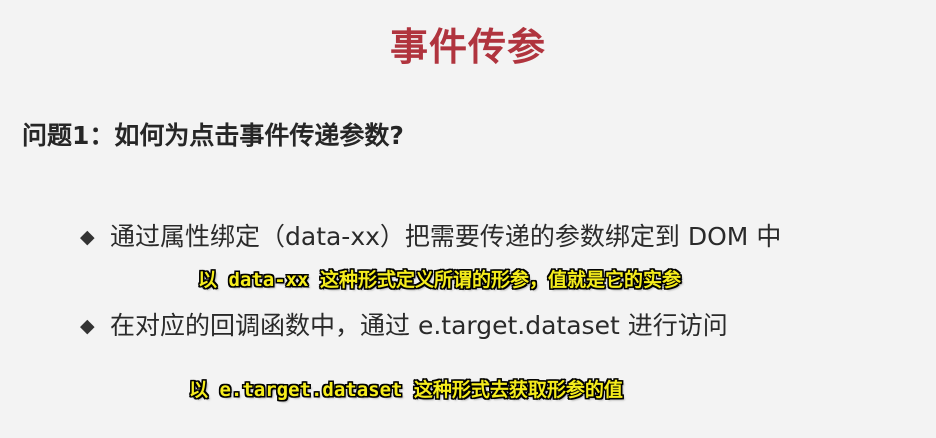  I want to click on bullet-item-dataset-access: ◆ 在对应的回调函数中，通过 e.target.dataset 进行访问, so click(404, 326).